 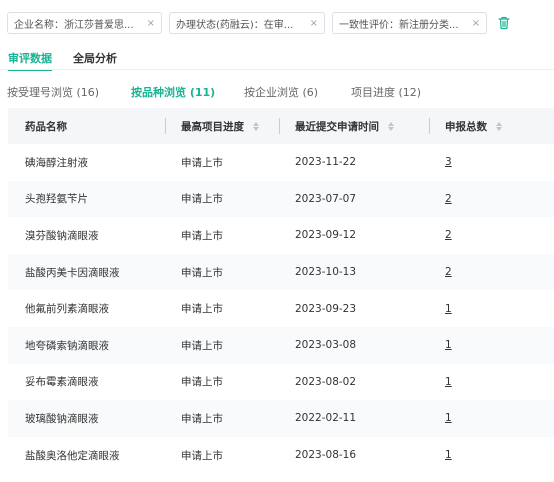 What do you see at coordinates (67, 309) in the screenshot?
I see `cell-drug-name-text: 他氟前列素滴眼液` at bounding box center [67, 309].